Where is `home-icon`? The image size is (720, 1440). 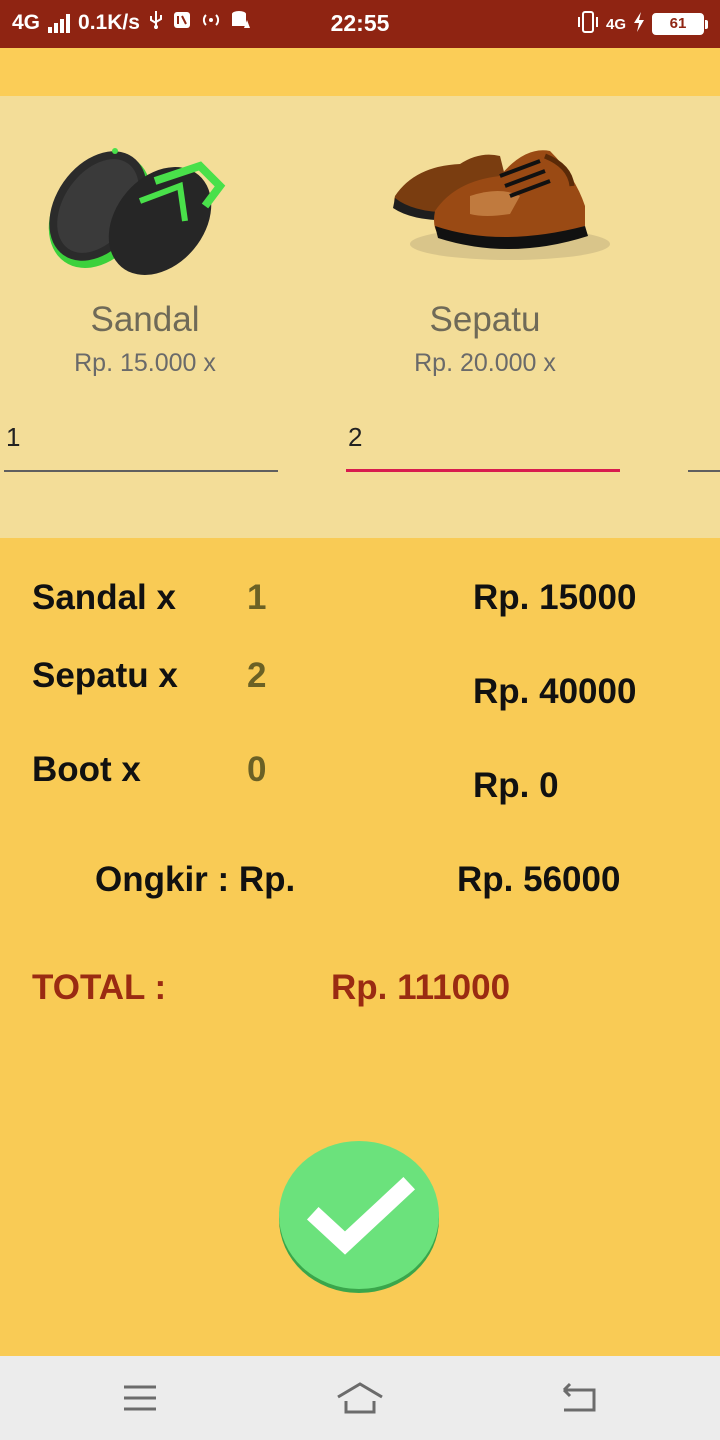 home-icon is located at coordinates (360, 1398).